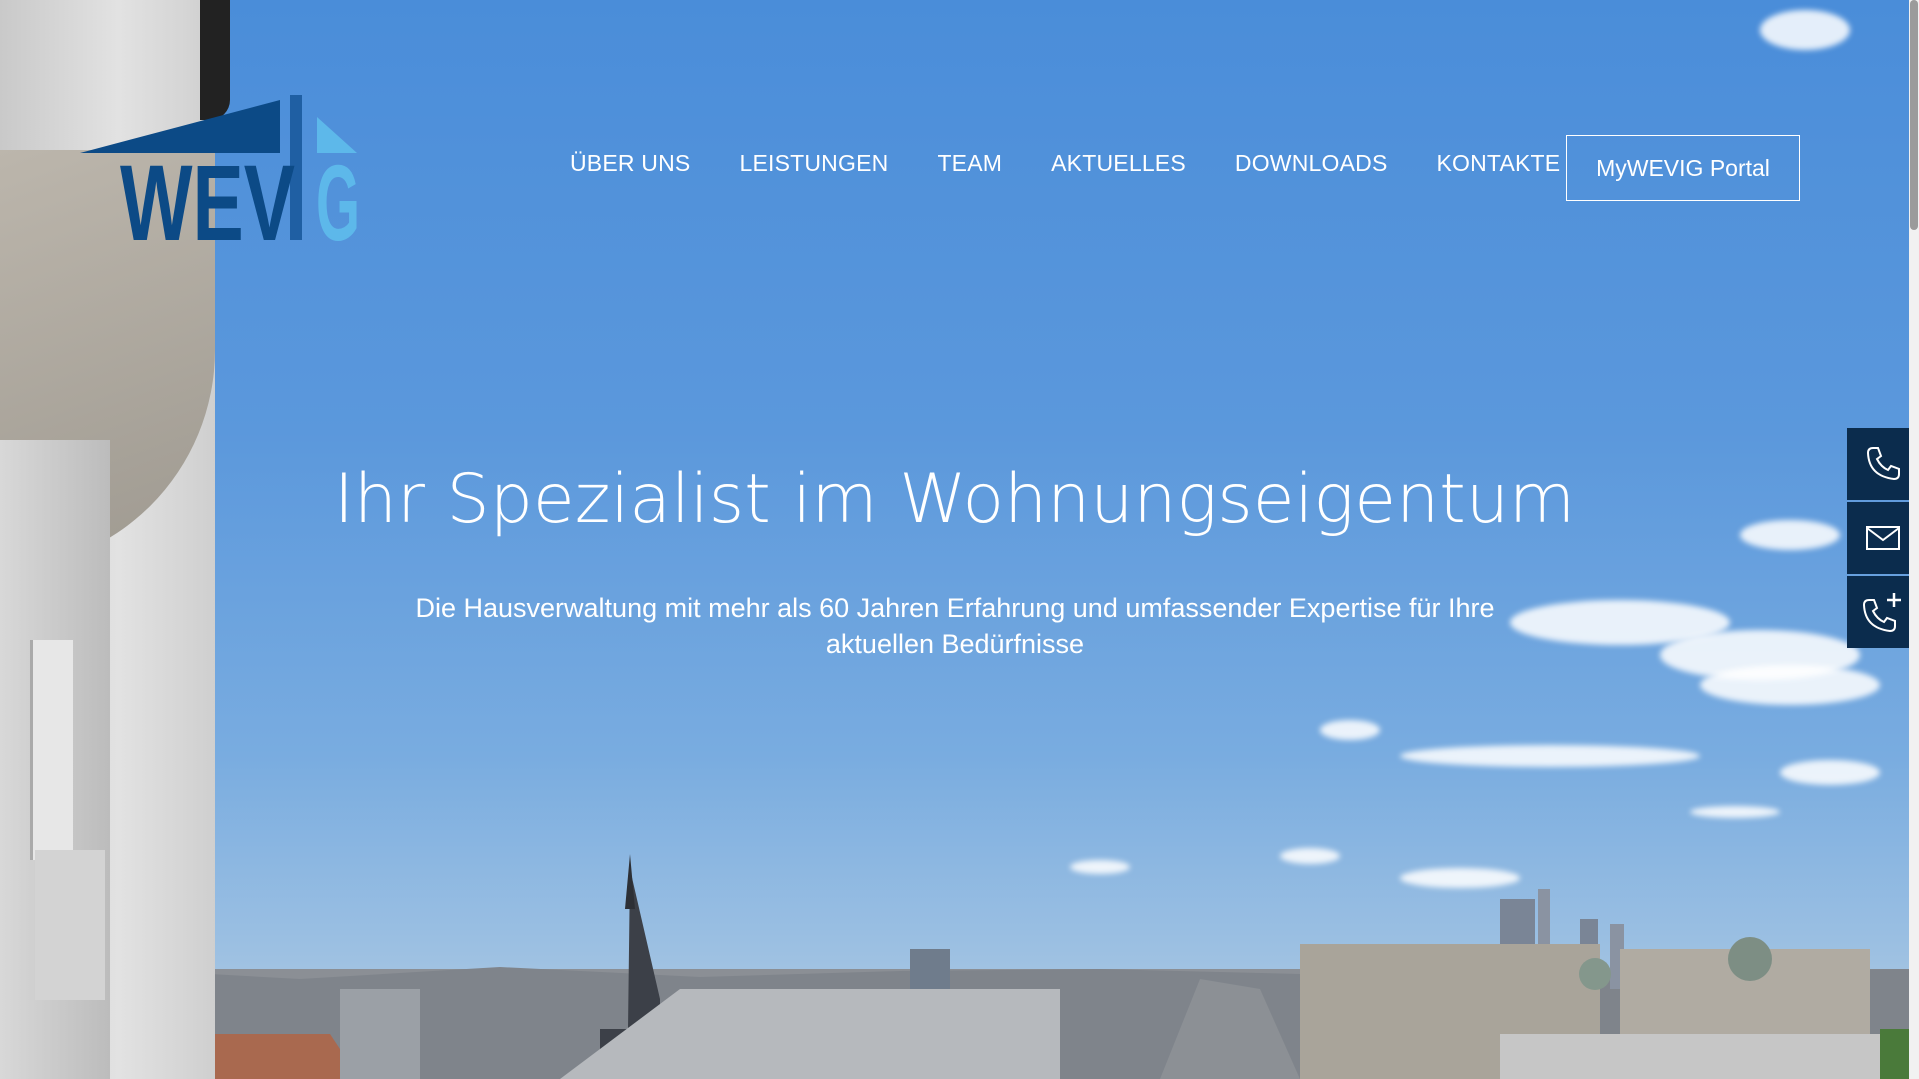 This screenshot has width=1919, height=1079. I want to click on nav-item-ueber-uns: ÜBER UNS, so click(630, 163).